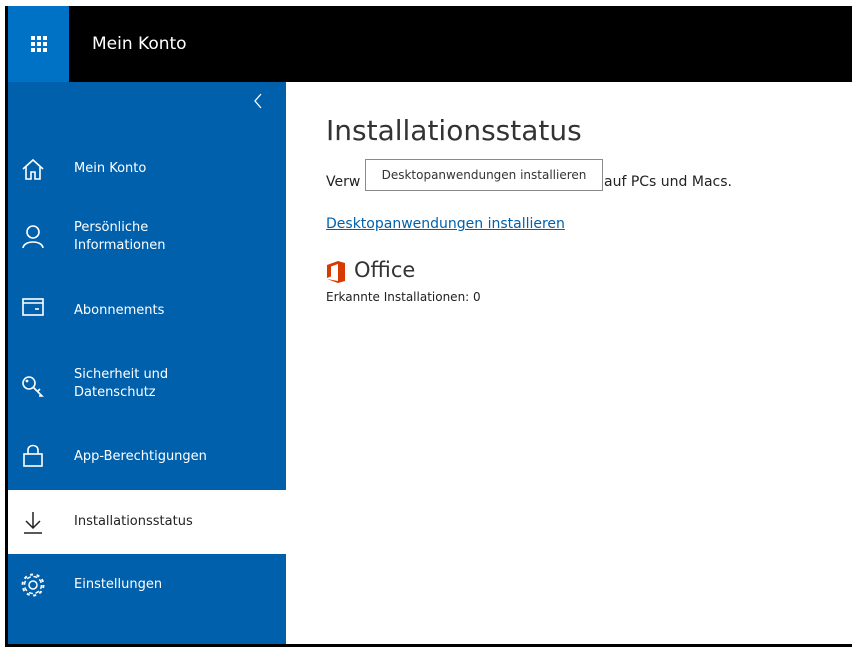  I want to click on sidebar-item-label-line2: Informationen, so click(120, 245).